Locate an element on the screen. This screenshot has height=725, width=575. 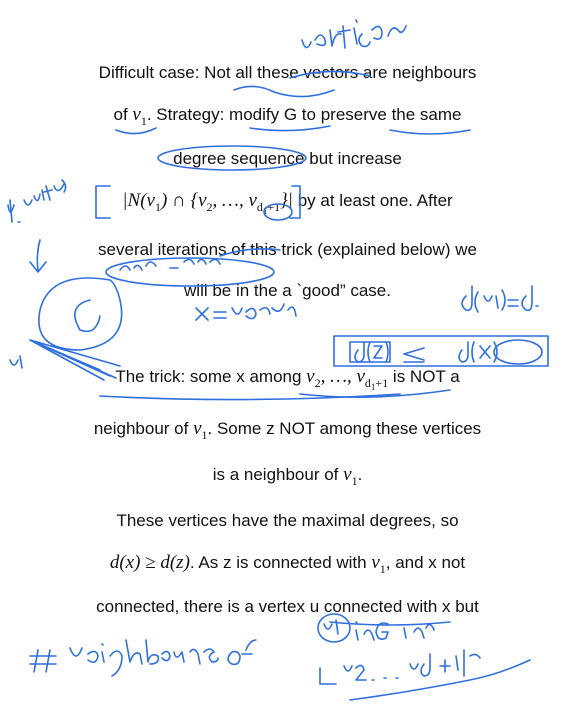
ink-d-z is located at coordinates (389, 352).